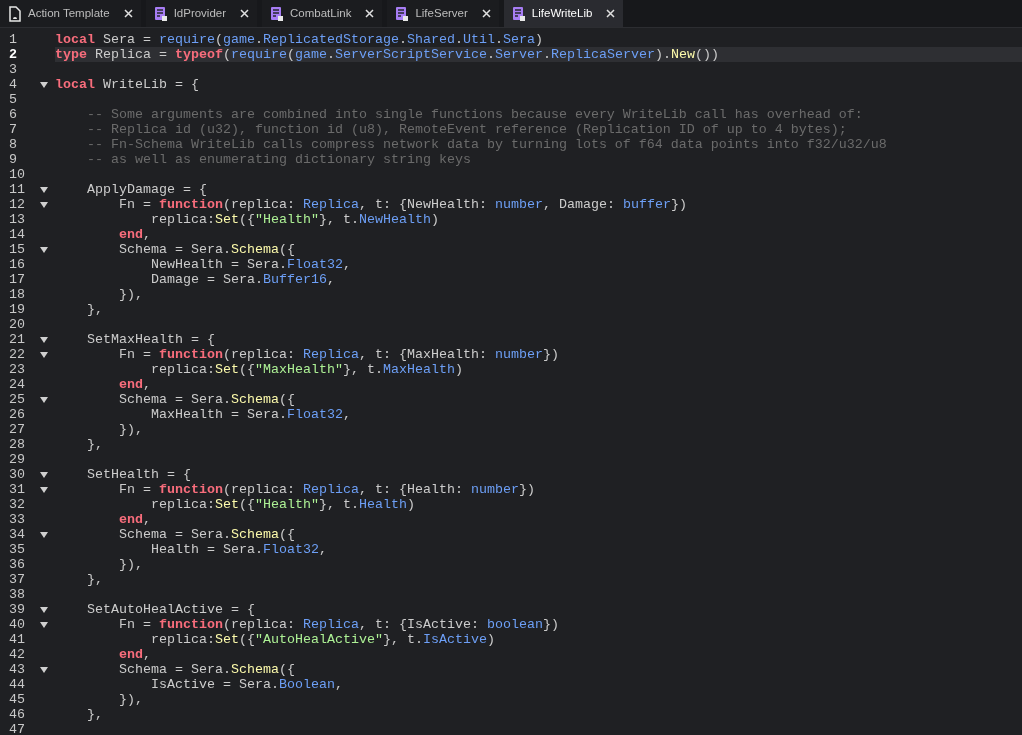  I want to click on line-number: 22, so click(17, 354).